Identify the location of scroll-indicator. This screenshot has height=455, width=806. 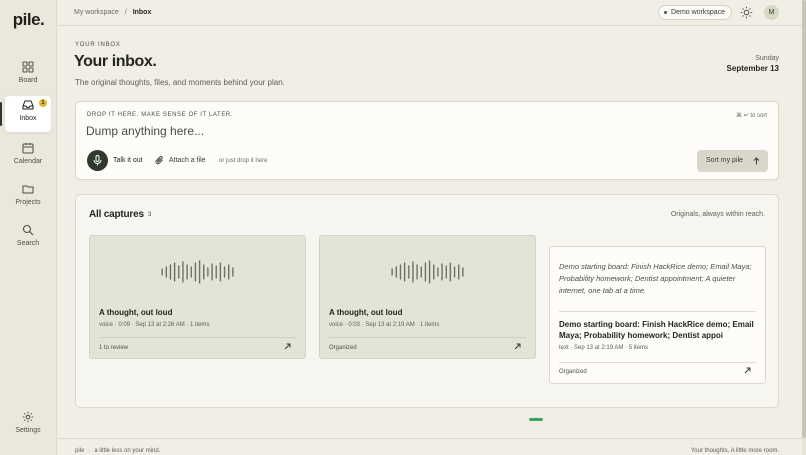
(536, 419).